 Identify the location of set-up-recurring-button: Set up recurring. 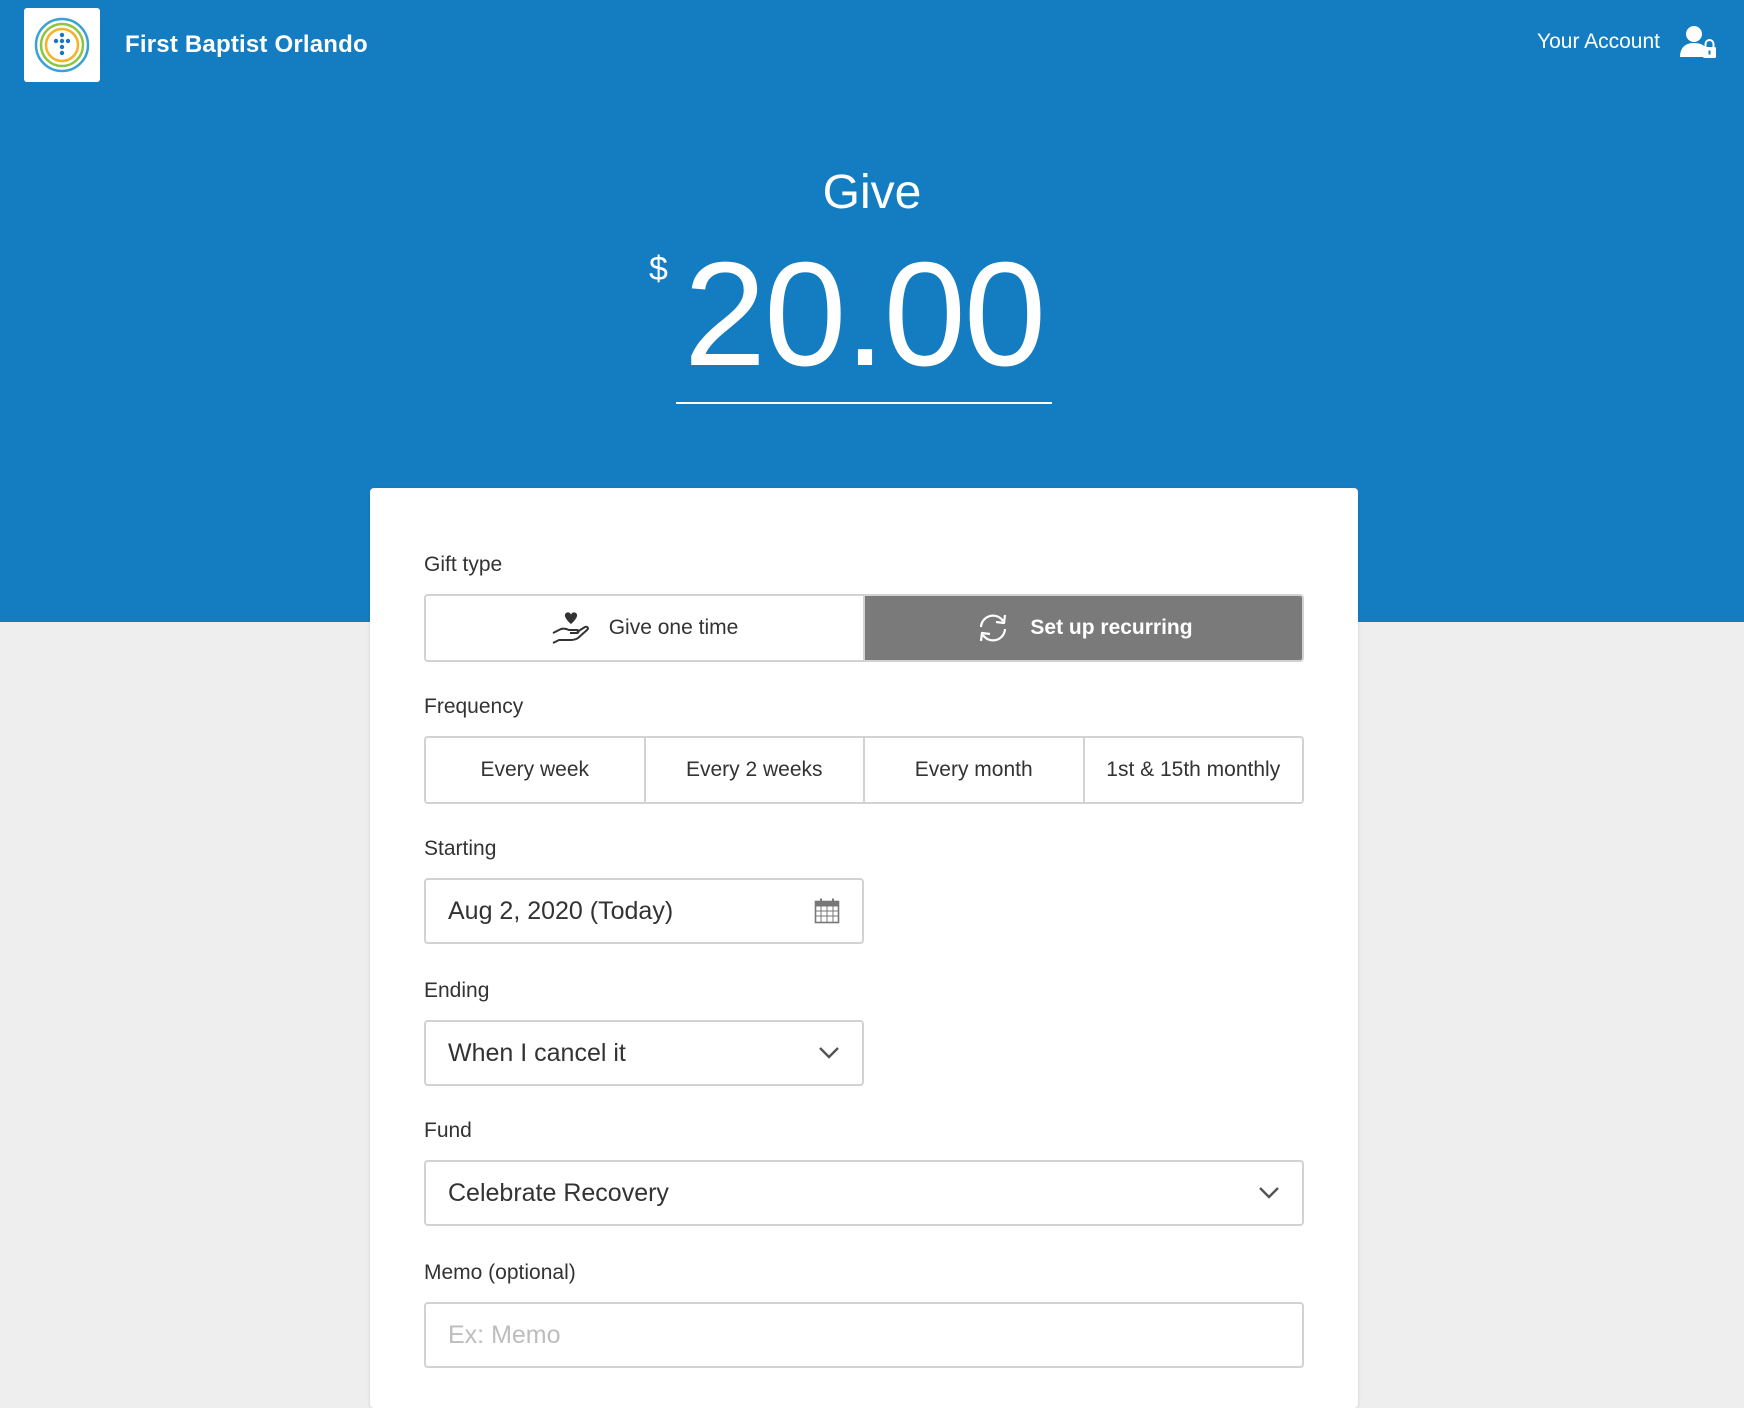
(1083, 628).